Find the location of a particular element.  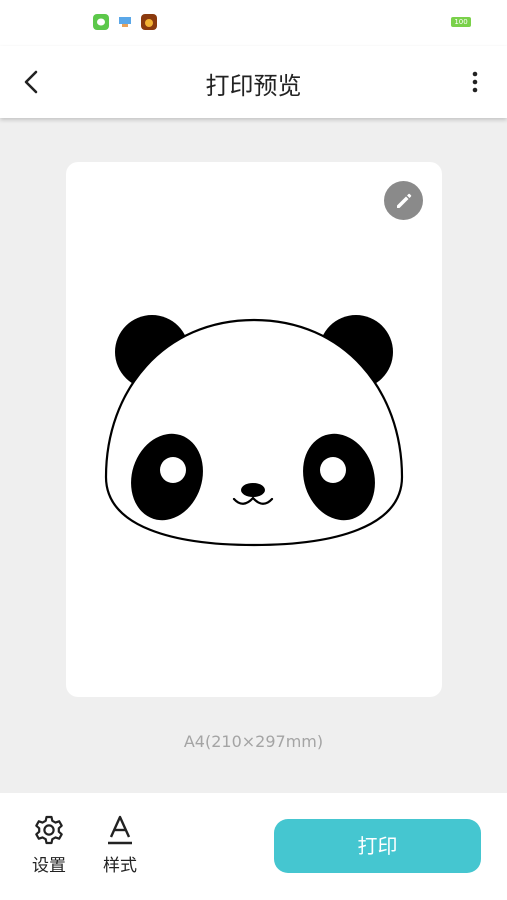

page-title: 打印预览 is located at coordinates (253, 86).